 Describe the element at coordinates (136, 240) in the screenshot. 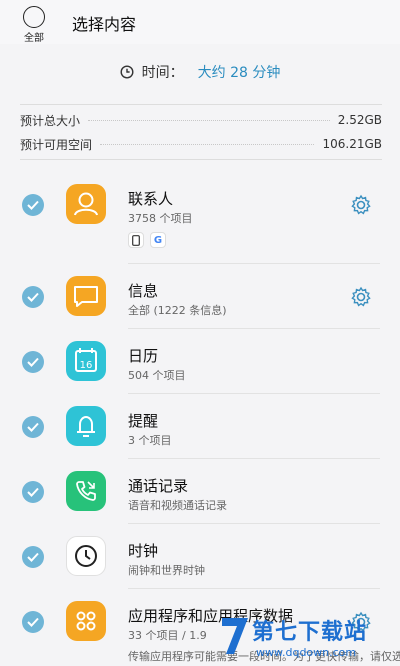

I see `phone-icon` at that location.